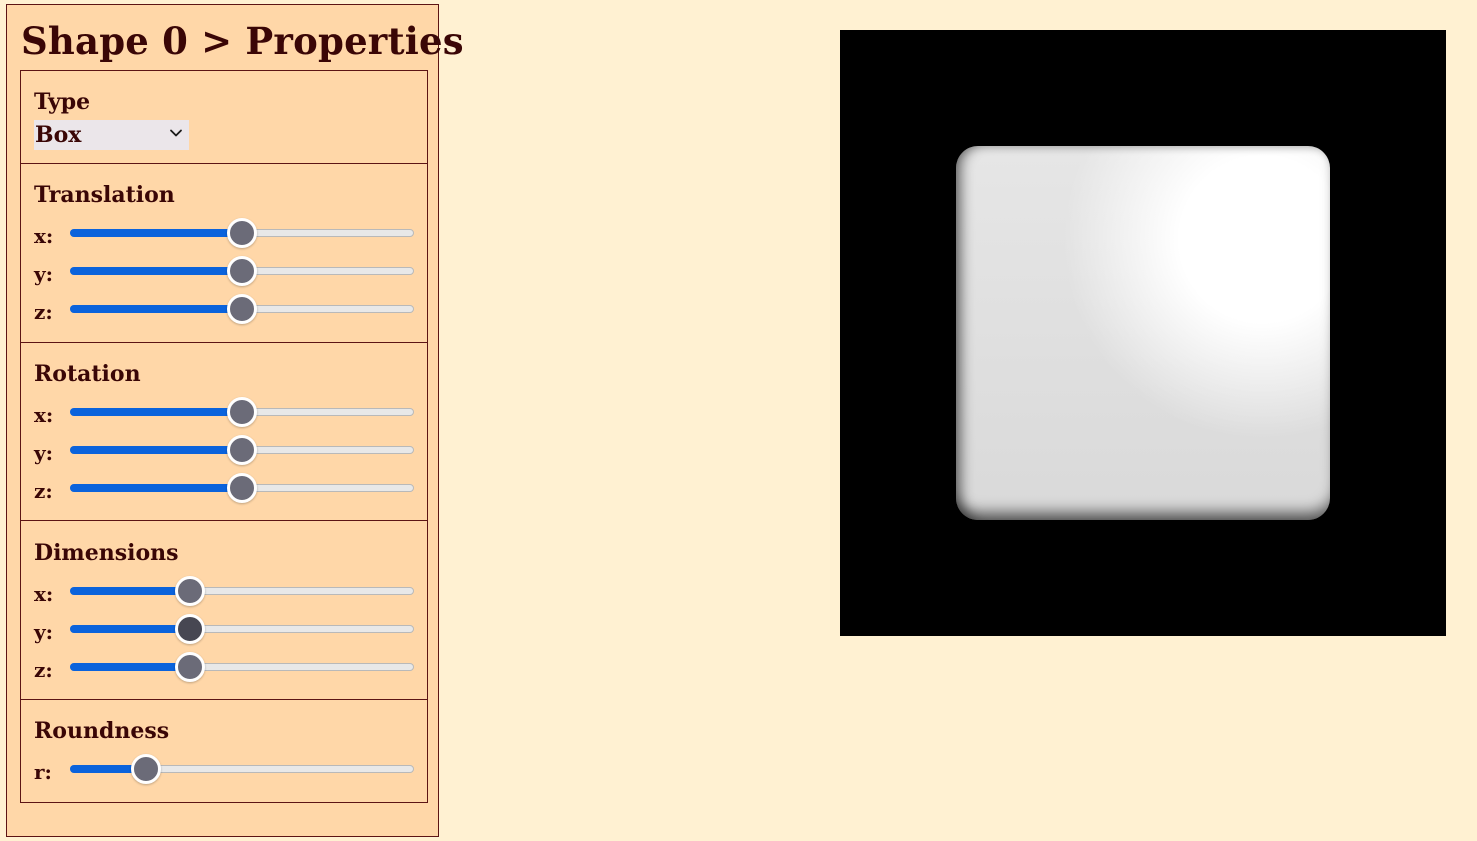 The image size is (1477, 841). I want to click on rendered-rounded-box, so click(1143, 333).